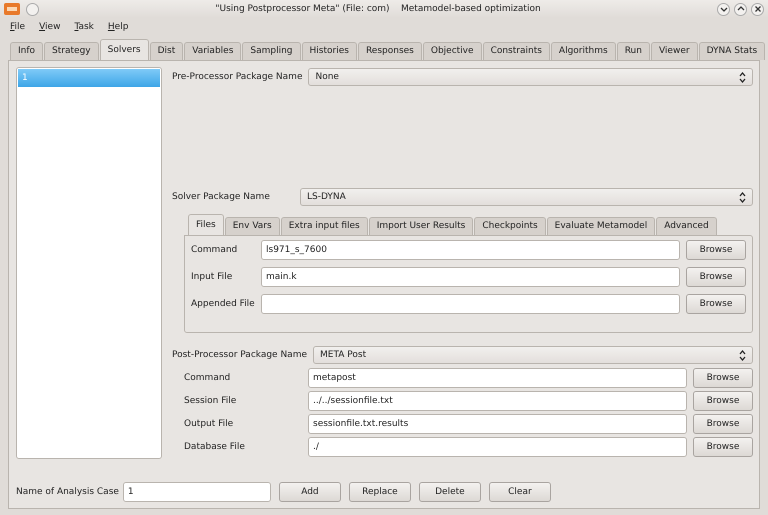 The image size is (768, 515). I want to click on minimize-icon, so click(723, 9).